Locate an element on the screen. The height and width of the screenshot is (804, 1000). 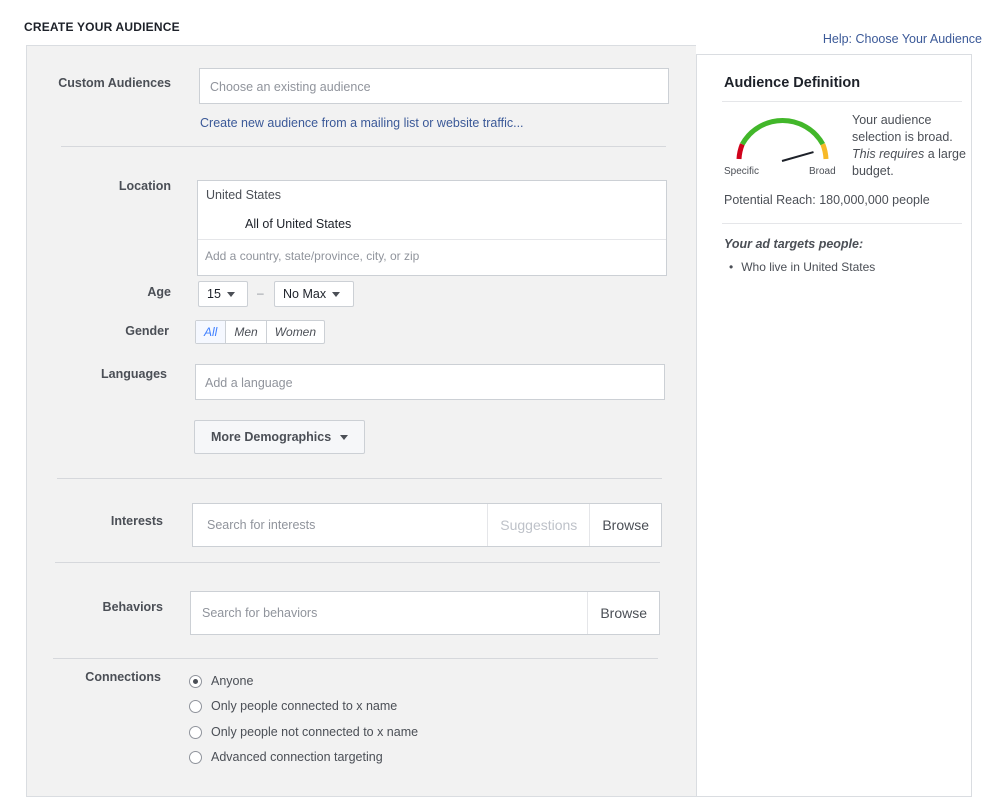
gauge-specific-segment is located at coordinates (740, 151).